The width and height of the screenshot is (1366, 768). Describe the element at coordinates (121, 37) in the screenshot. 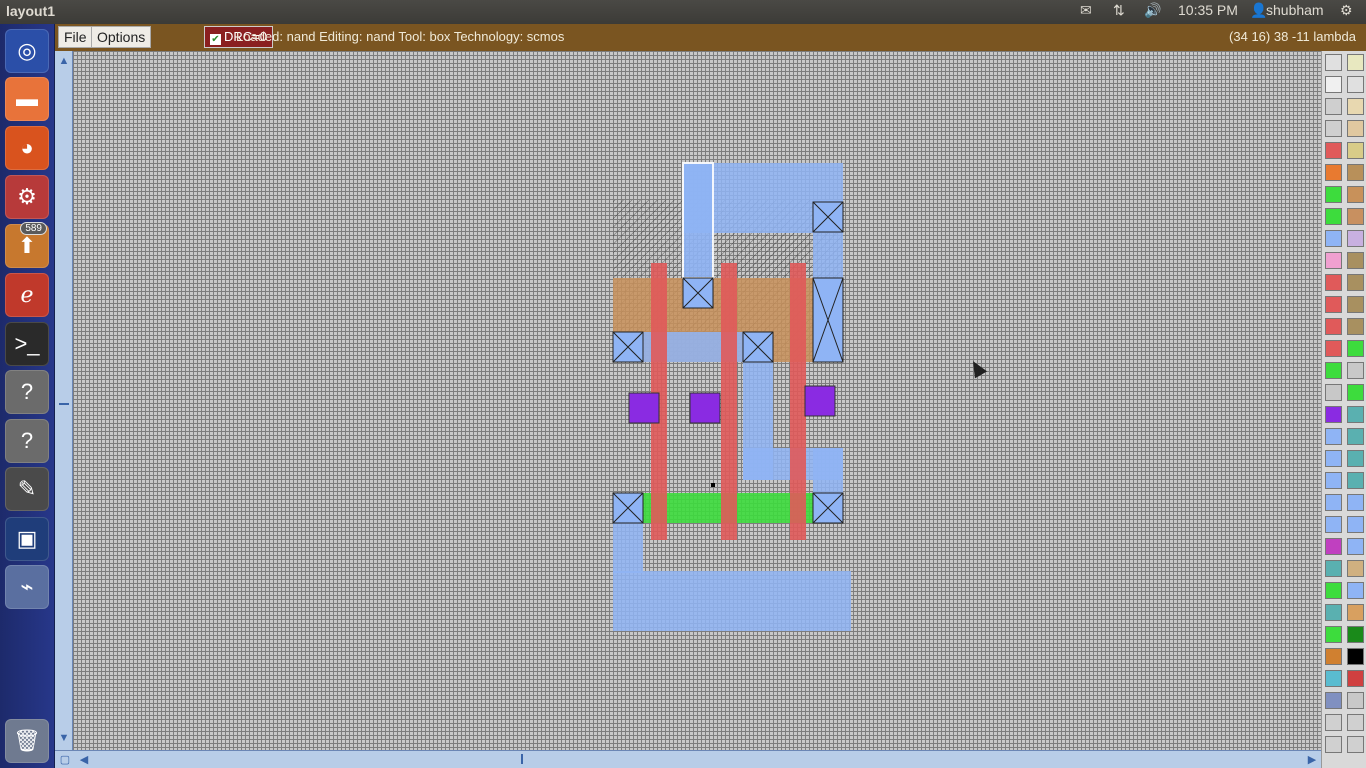

I see `options-menu-button: Options` at that location.